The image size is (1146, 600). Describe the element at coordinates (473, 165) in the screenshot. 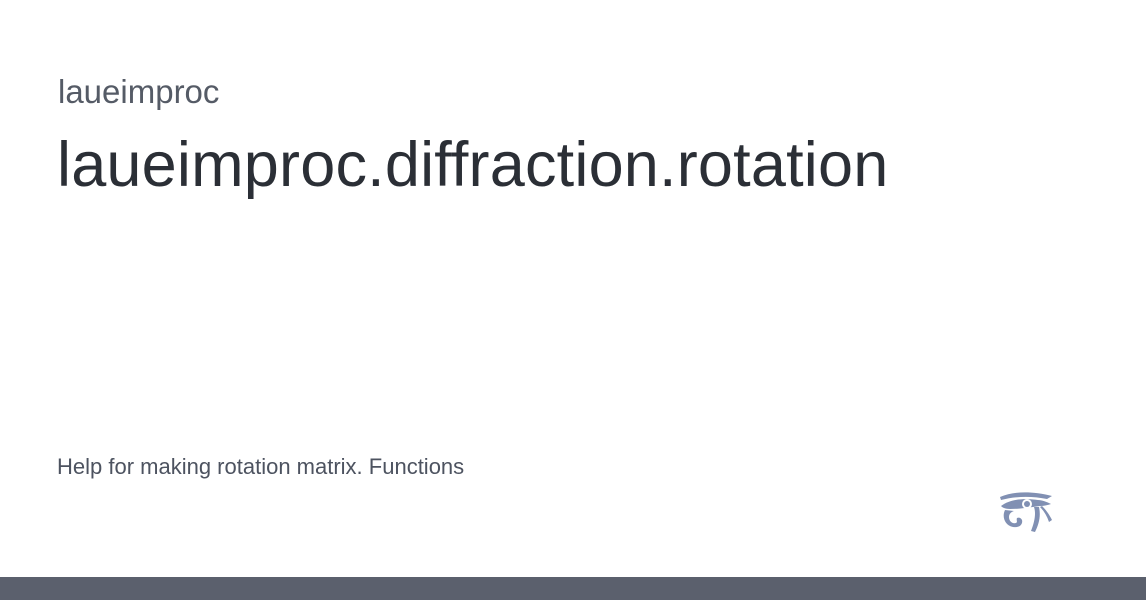

I see `module-title: laueimproc.diffraction.rotation` at that location.